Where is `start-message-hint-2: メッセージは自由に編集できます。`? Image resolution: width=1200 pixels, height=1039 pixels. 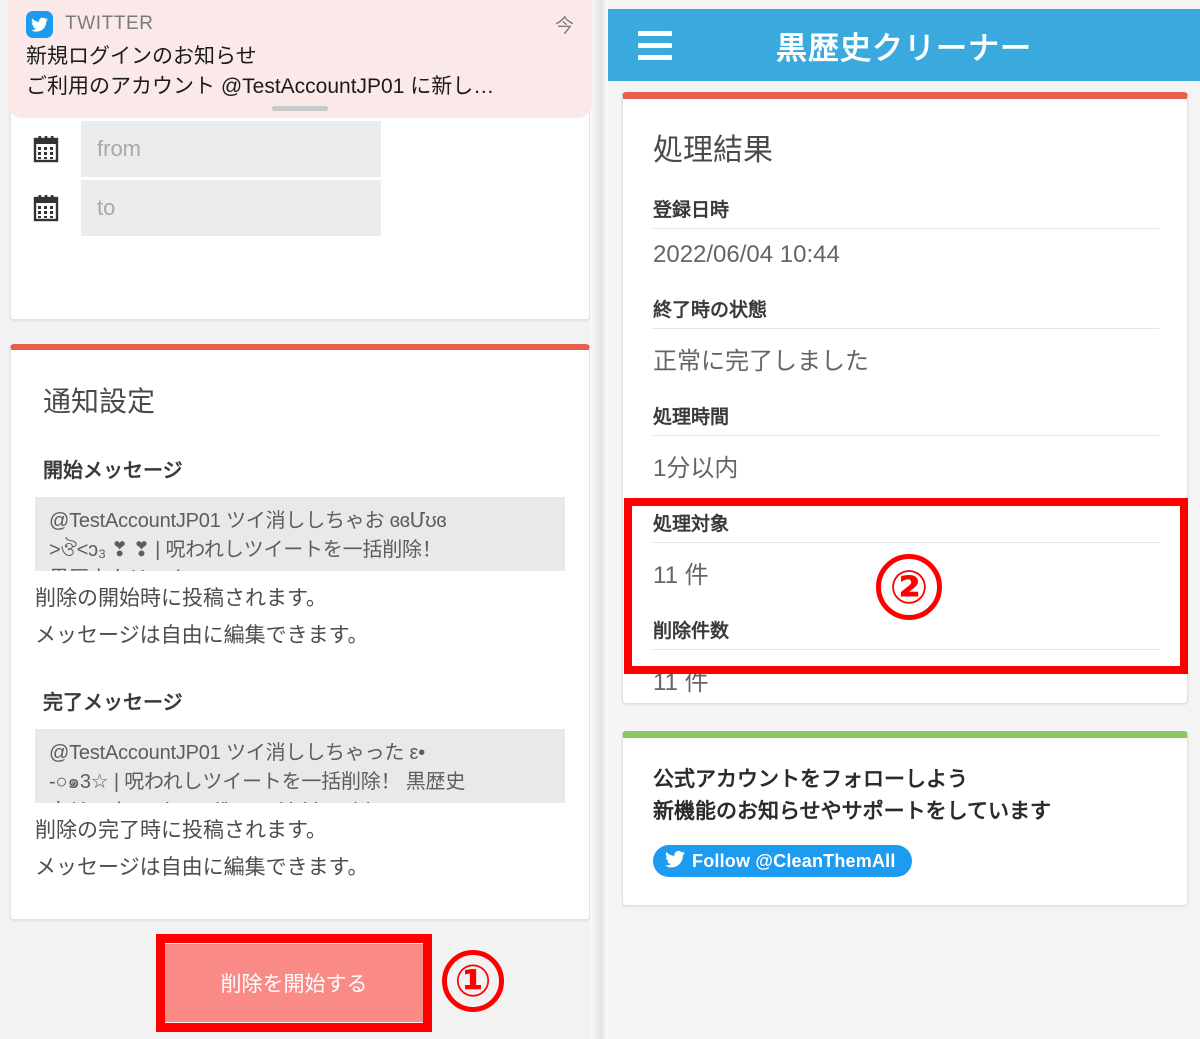
start-message-hint-2: メッセージは自由に編集できます。 is located at coordinates (202, 635).